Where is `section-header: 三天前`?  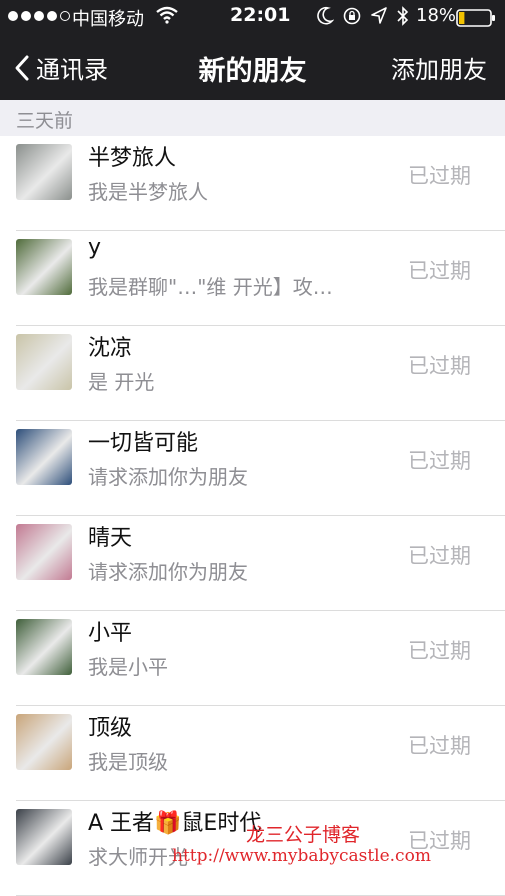 section-header: 三天前 is located at coordinates (252, 118).